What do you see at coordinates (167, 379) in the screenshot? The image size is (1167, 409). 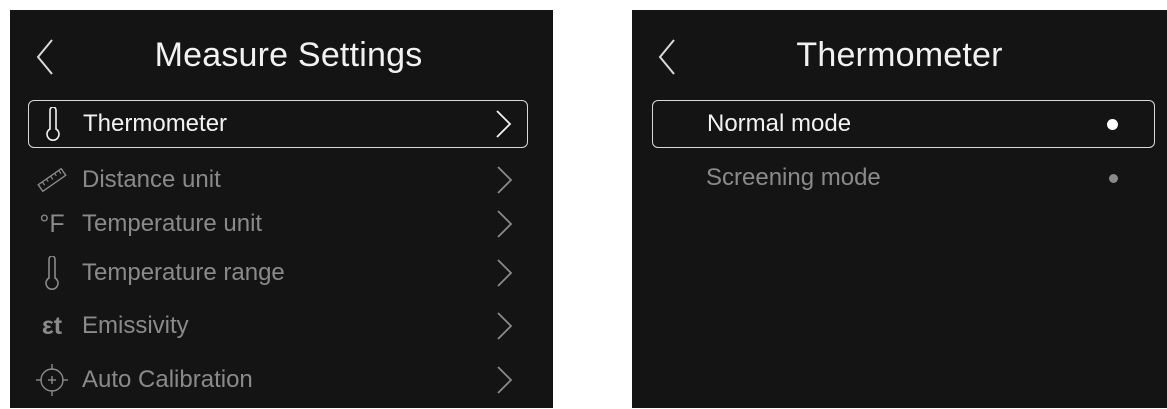 I see `menu-item-label: Auto Calibration` at bounding box center [167, 379].